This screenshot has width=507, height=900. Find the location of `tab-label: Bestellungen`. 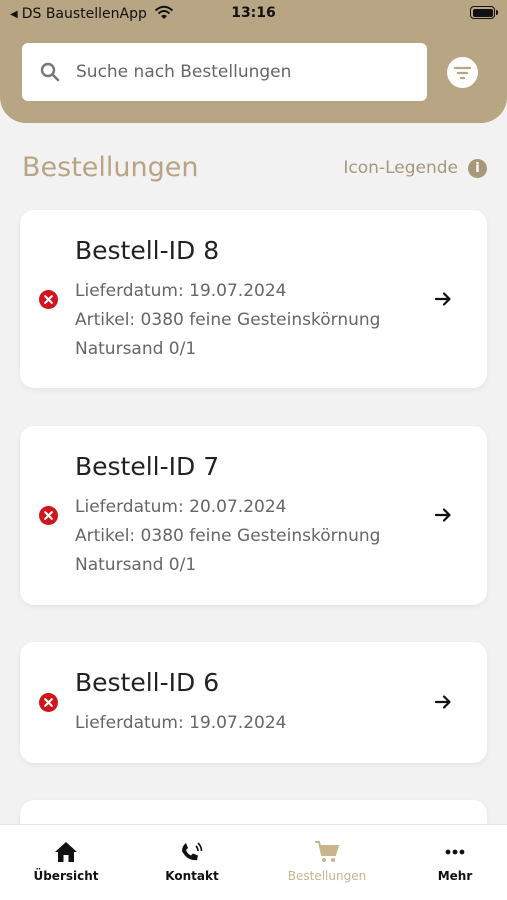

tab-label: Bestellungen is located at coordinates (327, 876).